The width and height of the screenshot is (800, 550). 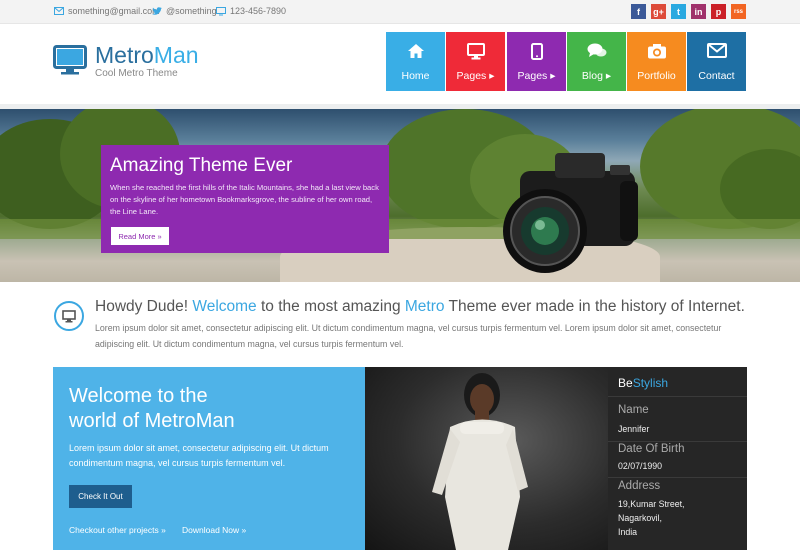 What do you see at coordinates (415, 61) in the screenshot?
I see `nav-home: Home` at bounding box center [415, 61].